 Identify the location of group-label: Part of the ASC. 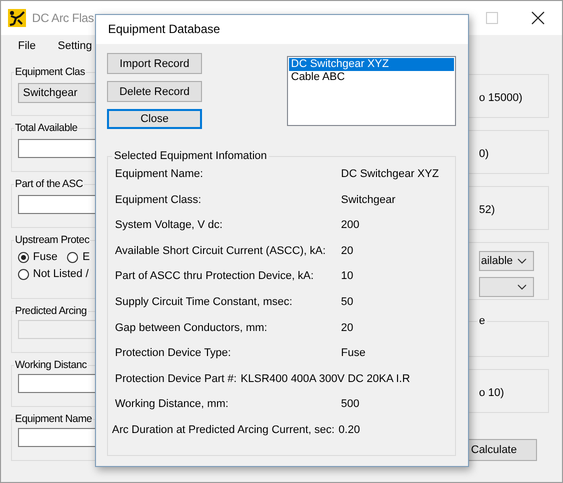
(49, 184).